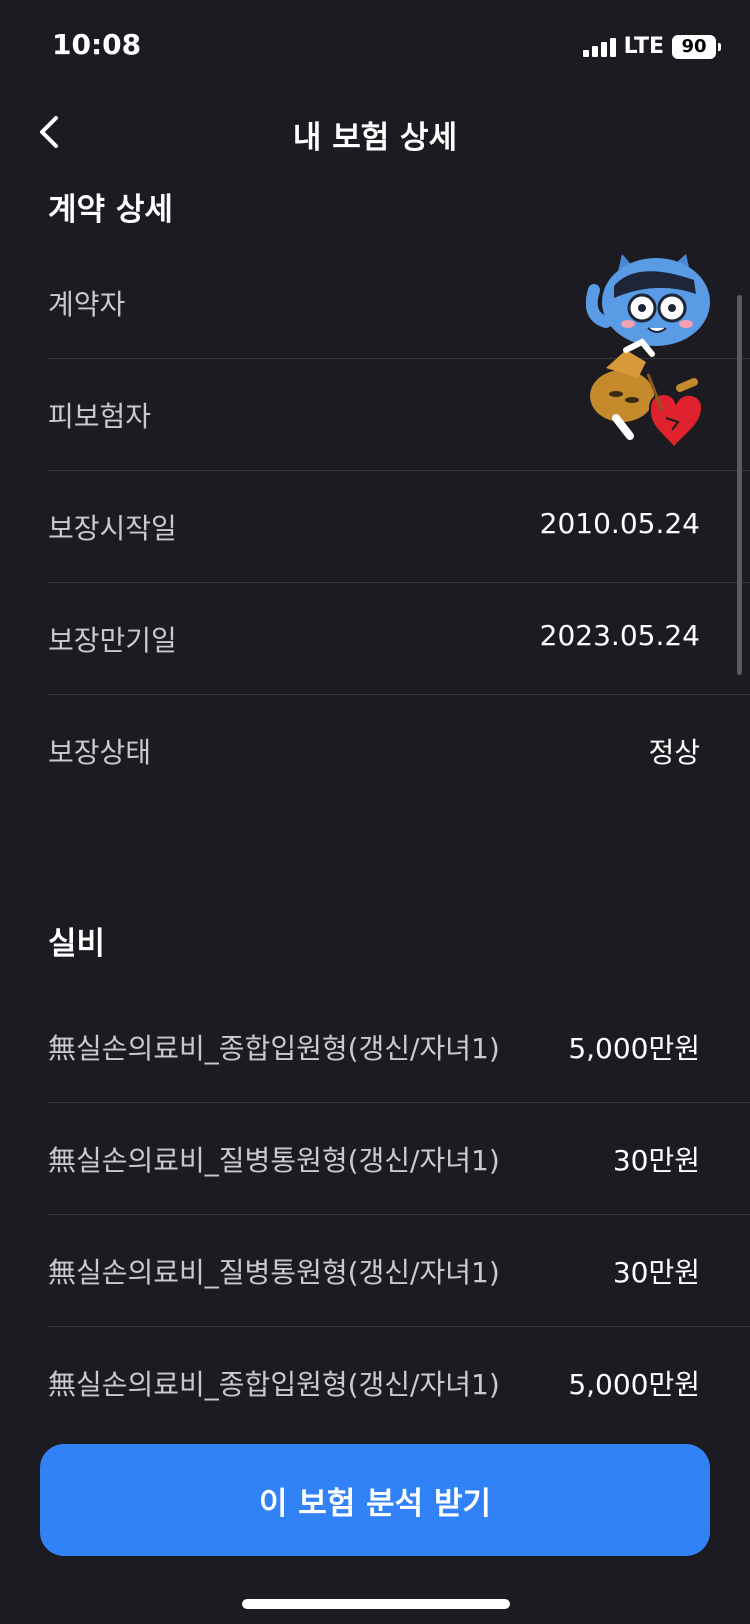 The image size is (750, 1624). I want to click on navigation-bar: 내 보험 상세, so click(375, 132).